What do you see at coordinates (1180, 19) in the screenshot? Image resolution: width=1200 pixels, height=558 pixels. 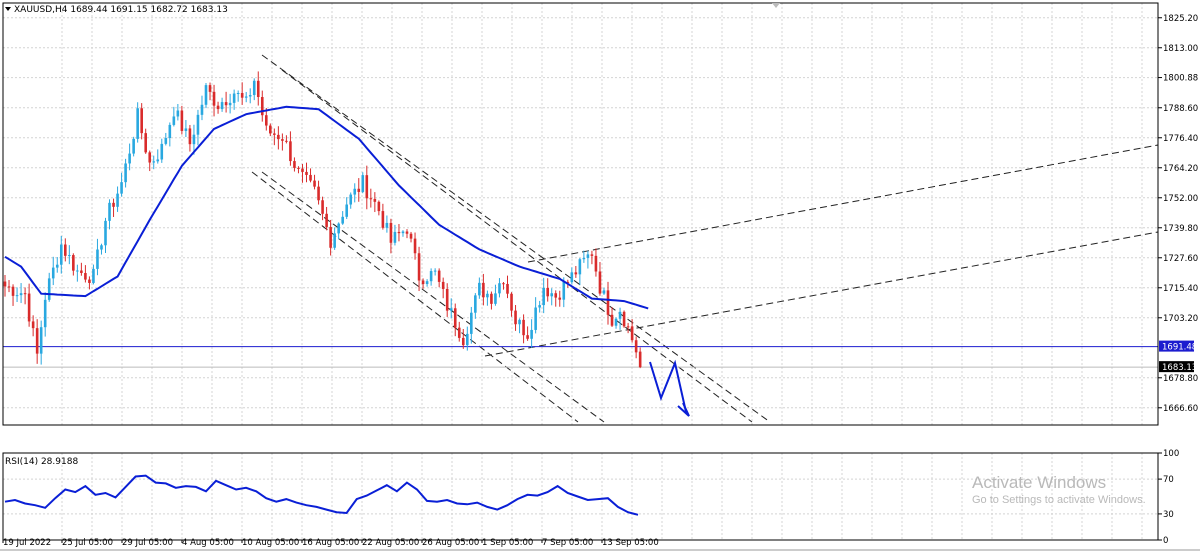 I see `price-tick-label: 1825.20` at bounding box center [1180, 19].